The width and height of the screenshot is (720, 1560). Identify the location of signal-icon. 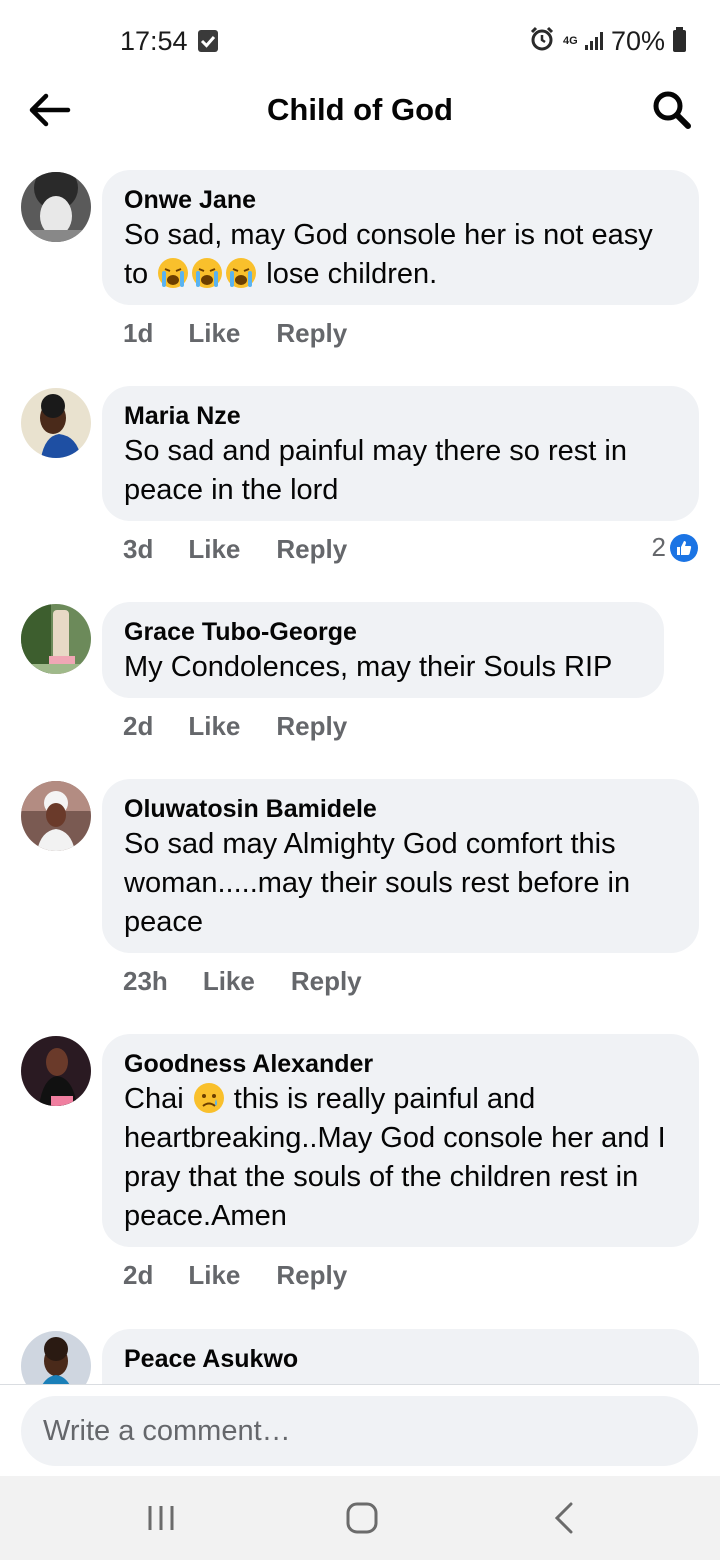
(593, 41).